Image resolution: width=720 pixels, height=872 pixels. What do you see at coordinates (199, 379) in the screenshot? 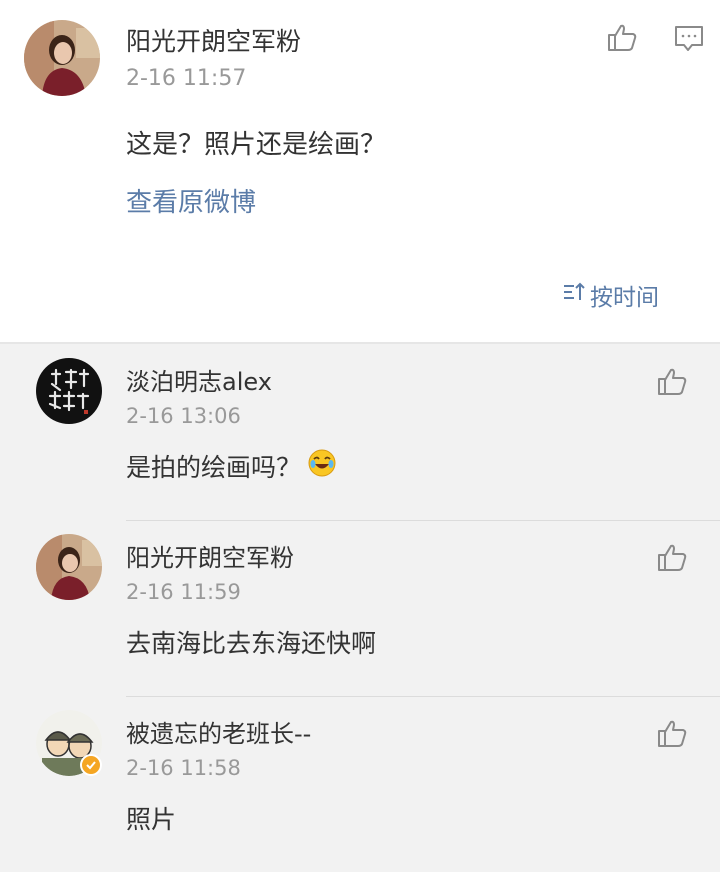
I see `username: 淡泊明志alex` at bounding box center [199, 379].